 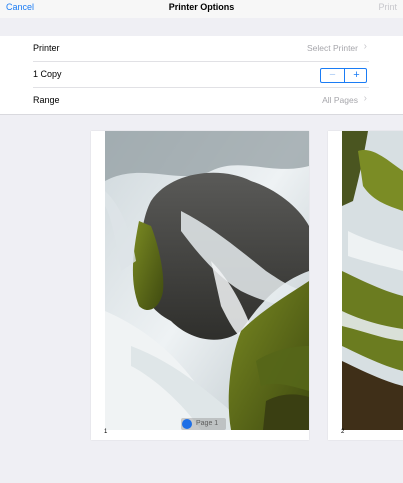 What do you see at coordinates (46, 100) in the screenshot?
I see `range-label: Range` at bounding box center [46, 100].